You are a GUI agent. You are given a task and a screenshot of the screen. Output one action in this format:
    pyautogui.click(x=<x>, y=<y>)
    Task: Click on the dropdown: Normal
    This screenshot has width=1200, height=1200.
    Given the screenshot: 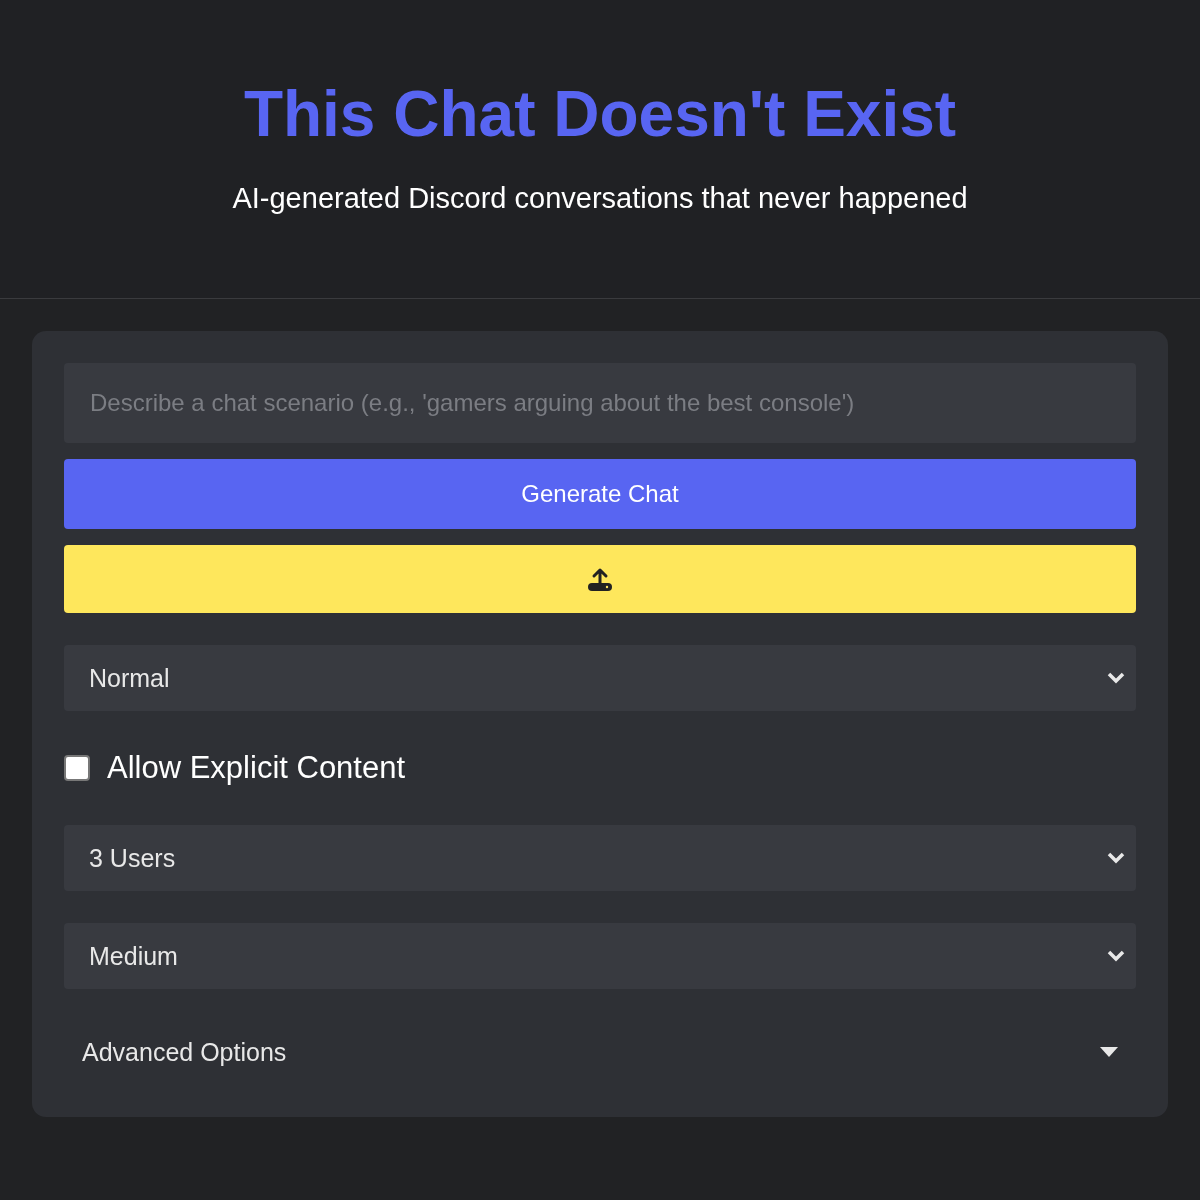 What is the action you would take?
    pyautogui.click(x=600, y=678)
    